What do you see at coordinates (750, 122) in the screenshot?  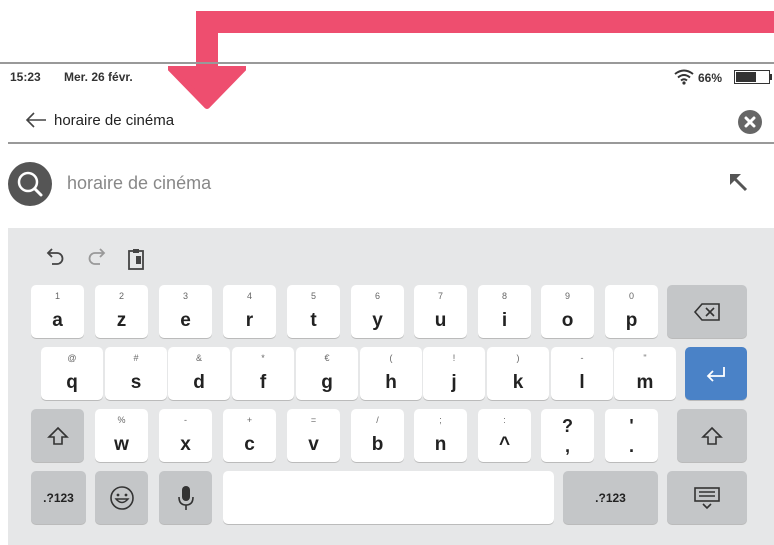 I see `clear-icon` at bounding box center [750, 122].